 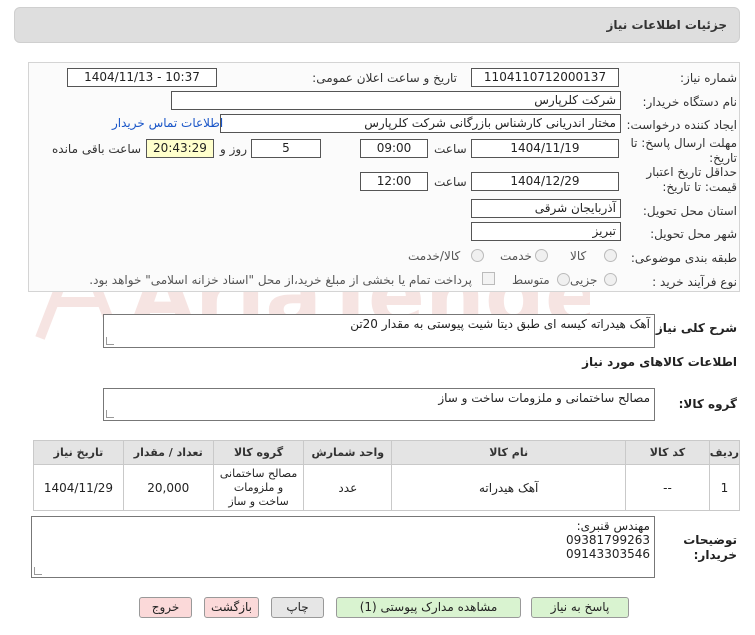 What do you see at coordinates (545, 148) in the screenshot?
I see `deadline-date-field: 1404/11/19` at bounding box center [545, 148].